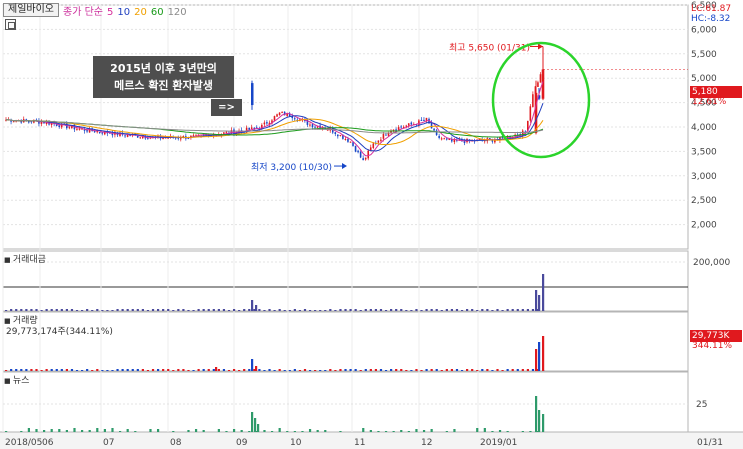  What do you see at coordinates (489, 47) in the screenshot?
I see `high-annotation: 최고 5,650 (01/31)` at bounding box center [489, 47].